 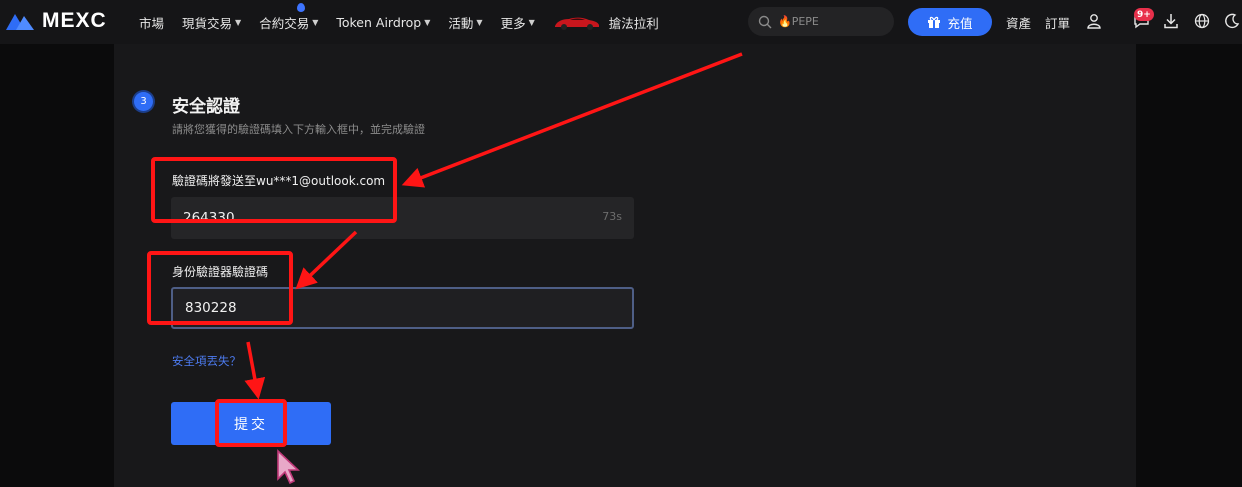 I want to click on assets-link: 資產, so click(x=1018, y=22).